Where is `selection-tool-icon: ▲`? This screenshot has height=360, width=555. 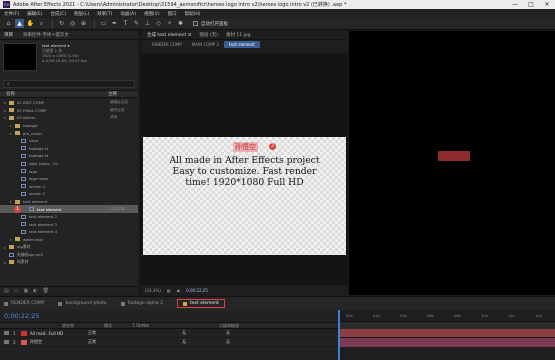 selection-tool-icon: ▲ is located at coordinates (19, 23).